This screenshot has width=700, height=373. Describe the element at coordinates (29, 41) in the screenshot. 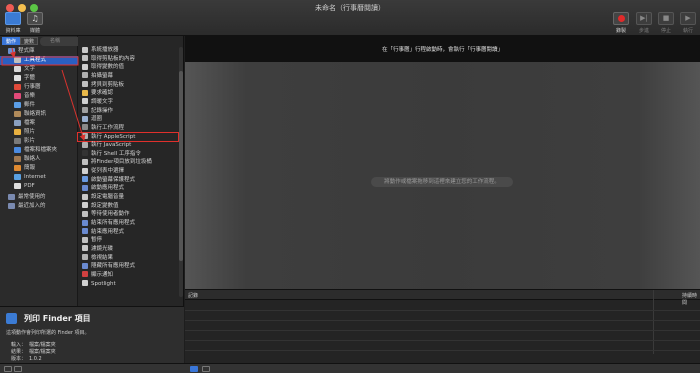

I see `tab-variables: 變數` at that location.